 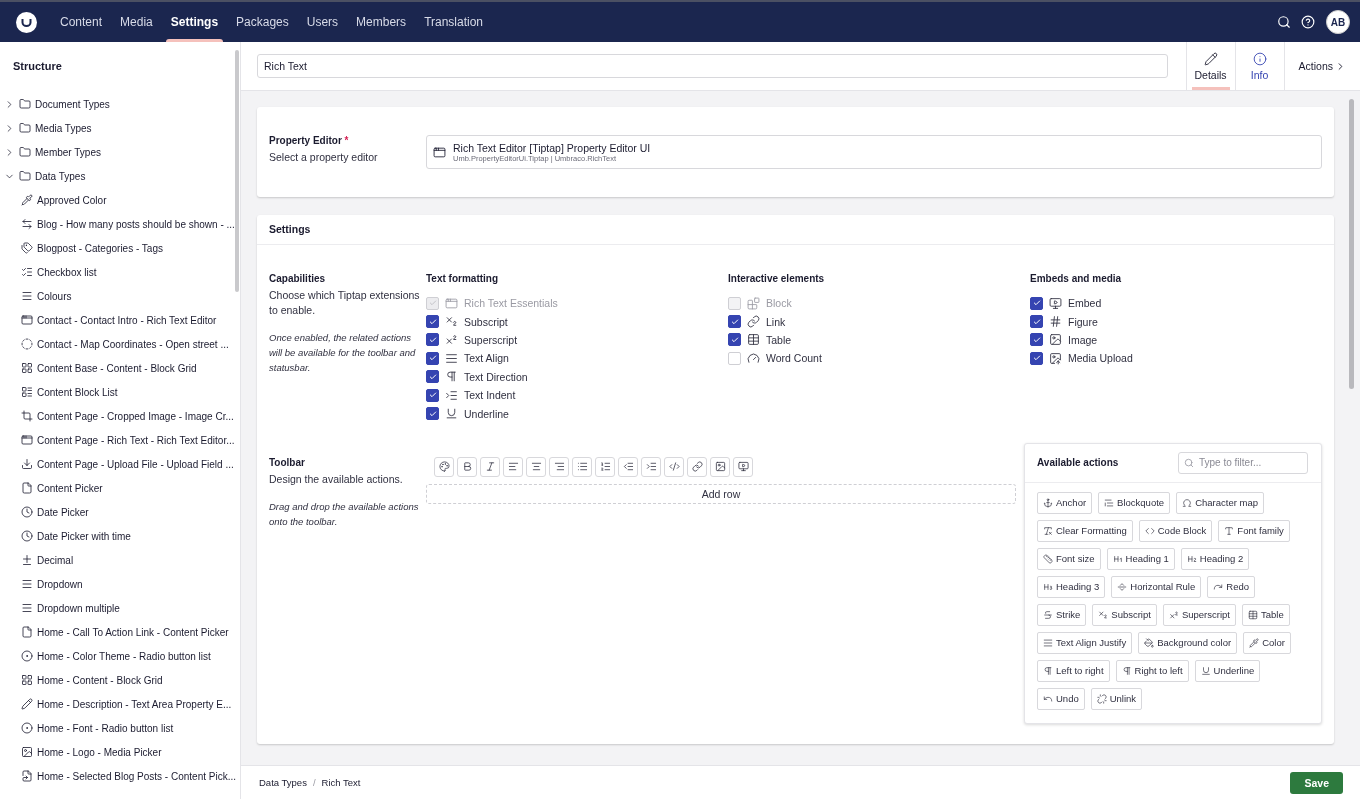 I want to click on tree-item: Contact - Contact Intro - Rich Text Editor, so click(x=116, y=320).